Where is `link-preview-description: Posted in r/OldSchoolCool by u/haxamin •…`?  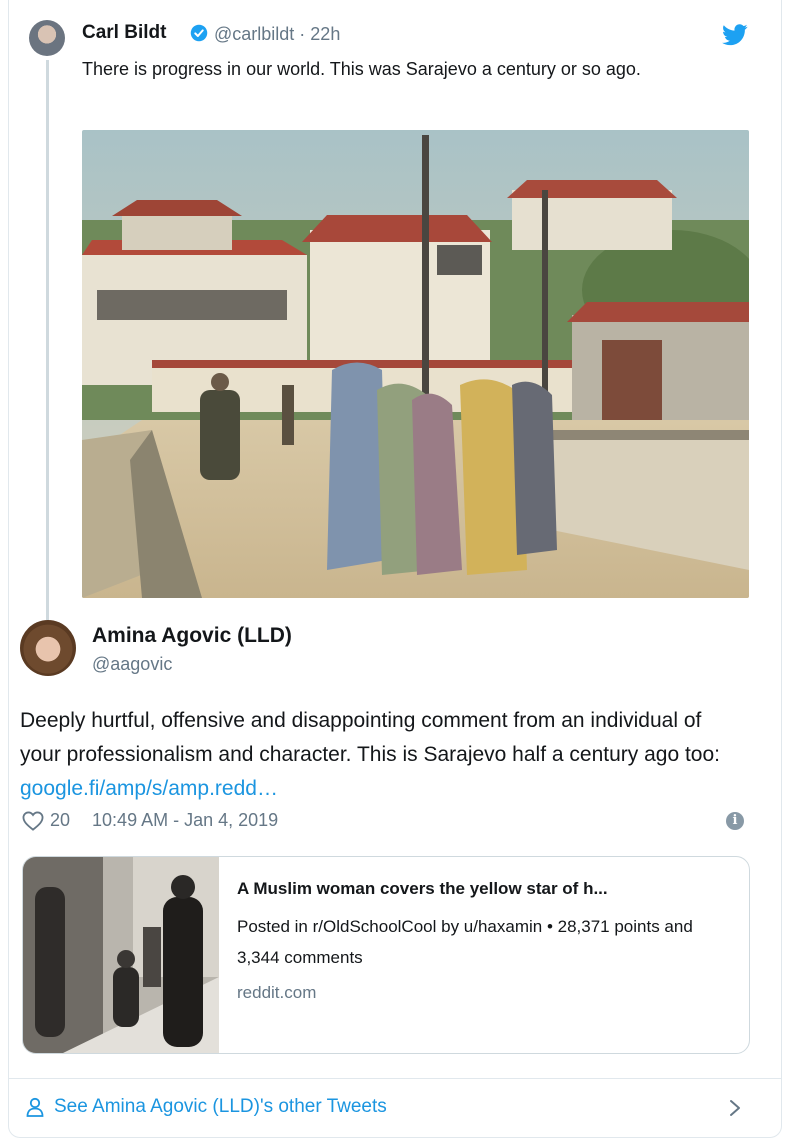
link-preview-description: Posted in r/OldSchoolCool by u/haxamin •… is located at coordinates (465, 942).